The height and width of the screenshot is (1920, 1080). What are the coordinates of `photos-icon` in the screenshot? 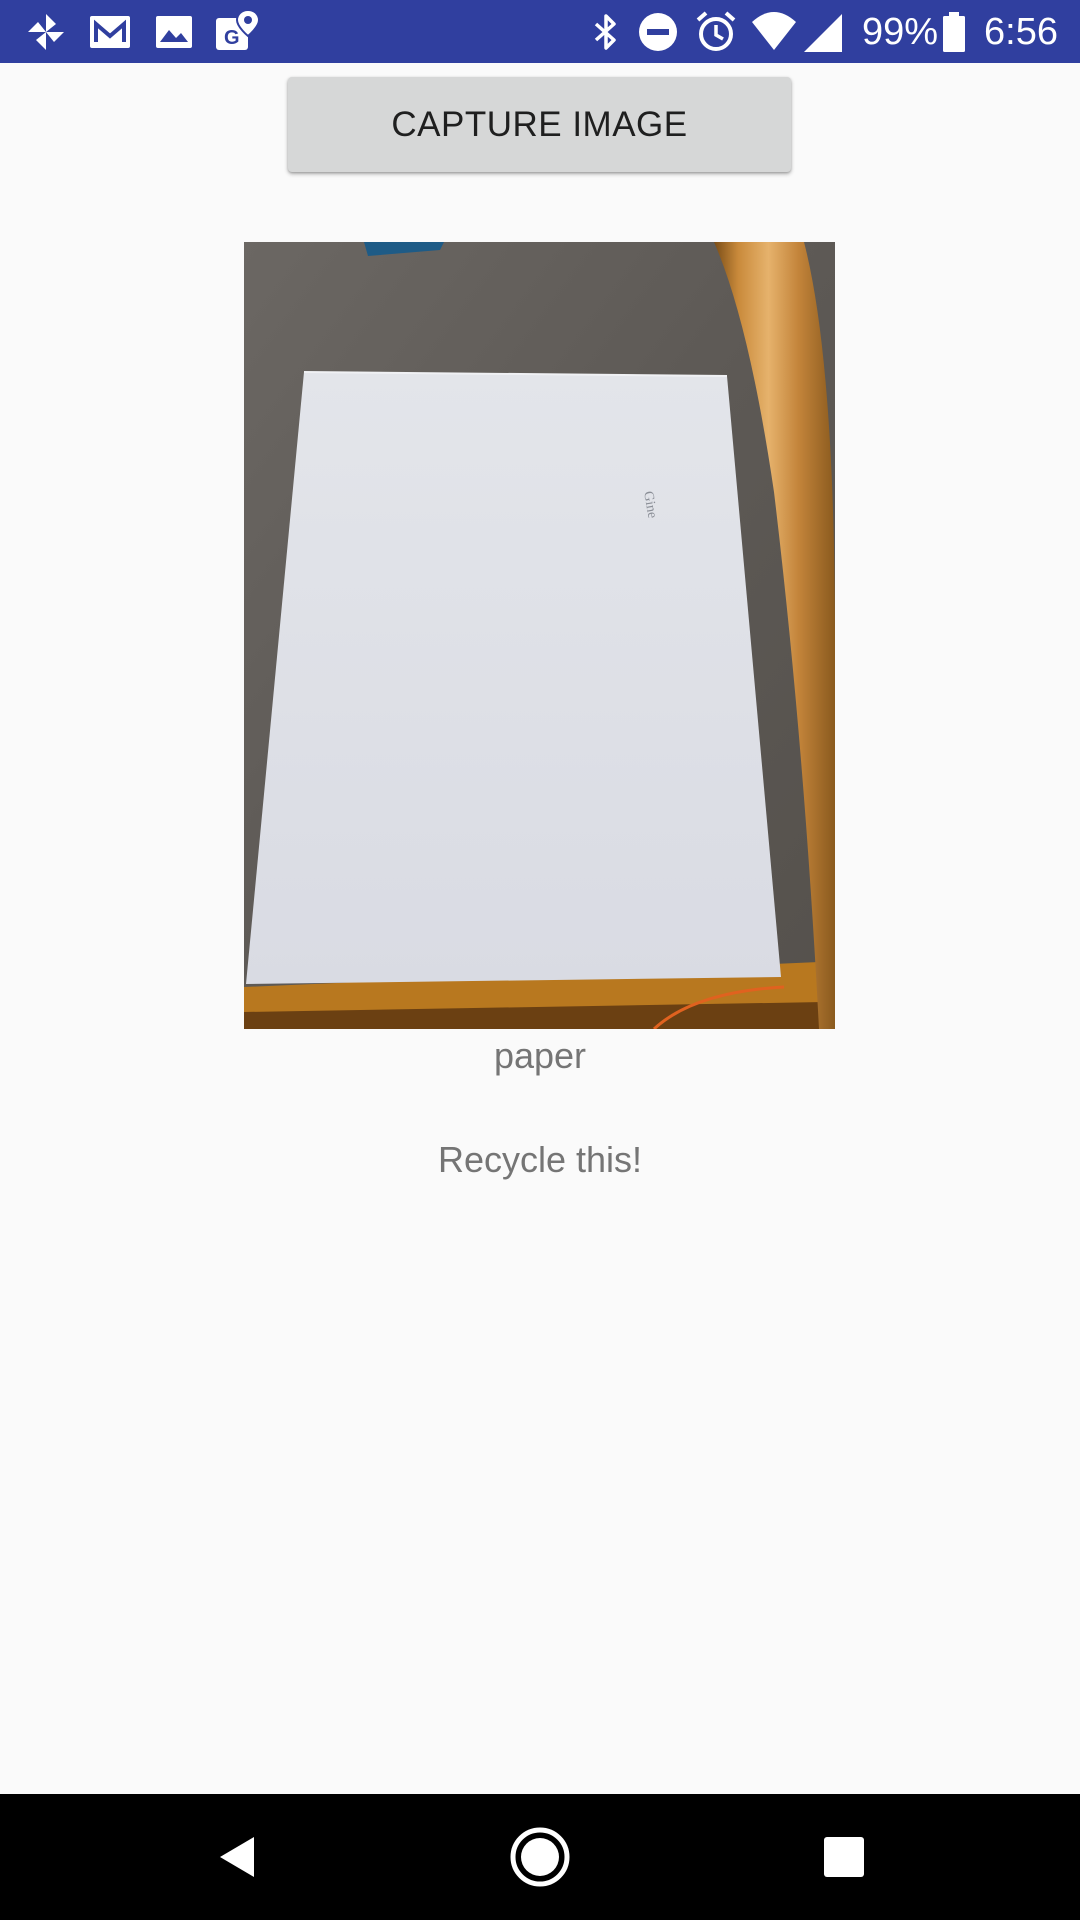 It's located at (174, 32).